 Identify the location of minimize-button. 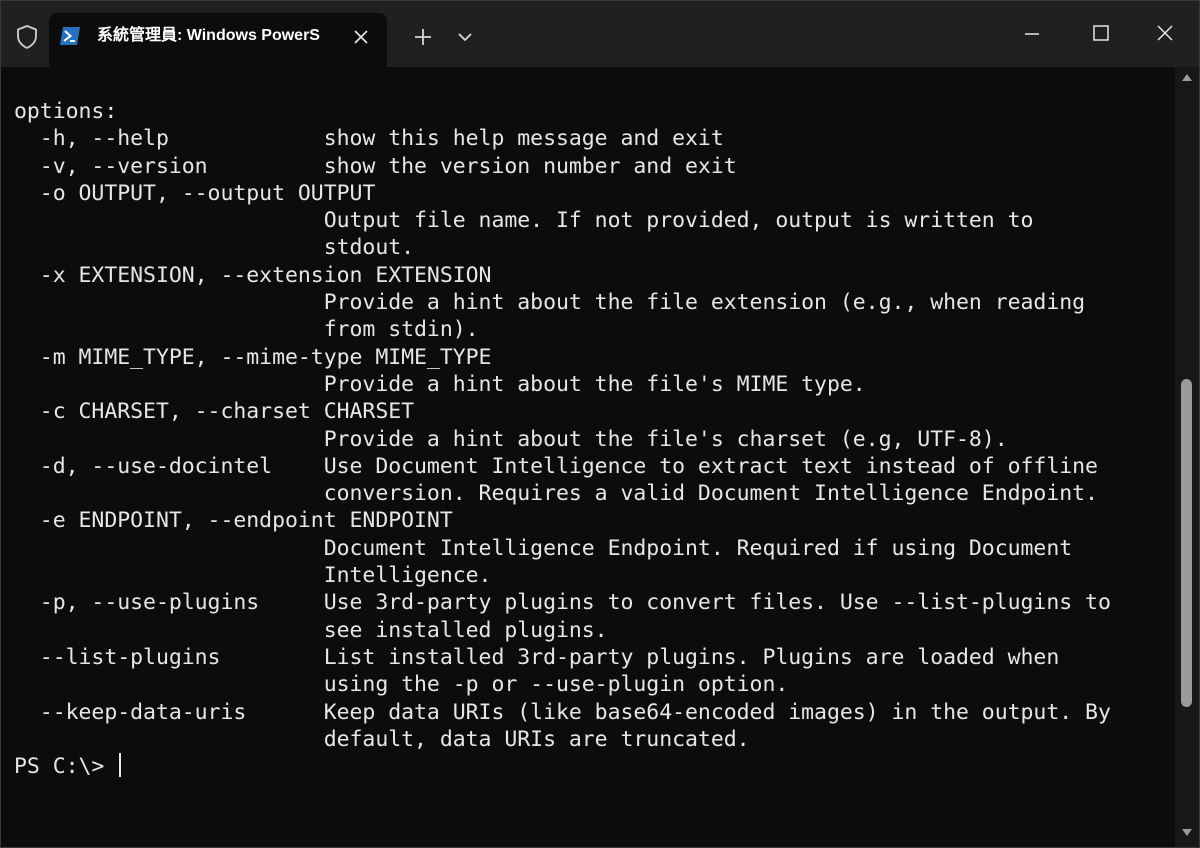
(1031, 33).